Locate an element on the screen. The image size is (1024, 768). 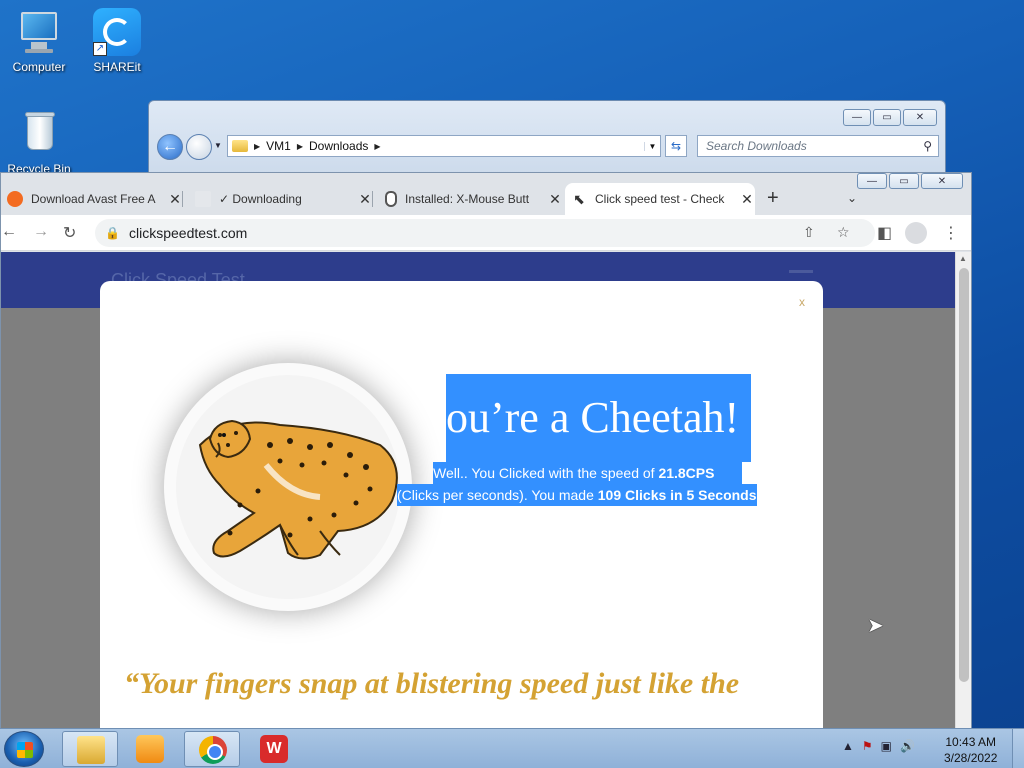
tab-search-button: ⌄ is located at coordinates (852, 198).